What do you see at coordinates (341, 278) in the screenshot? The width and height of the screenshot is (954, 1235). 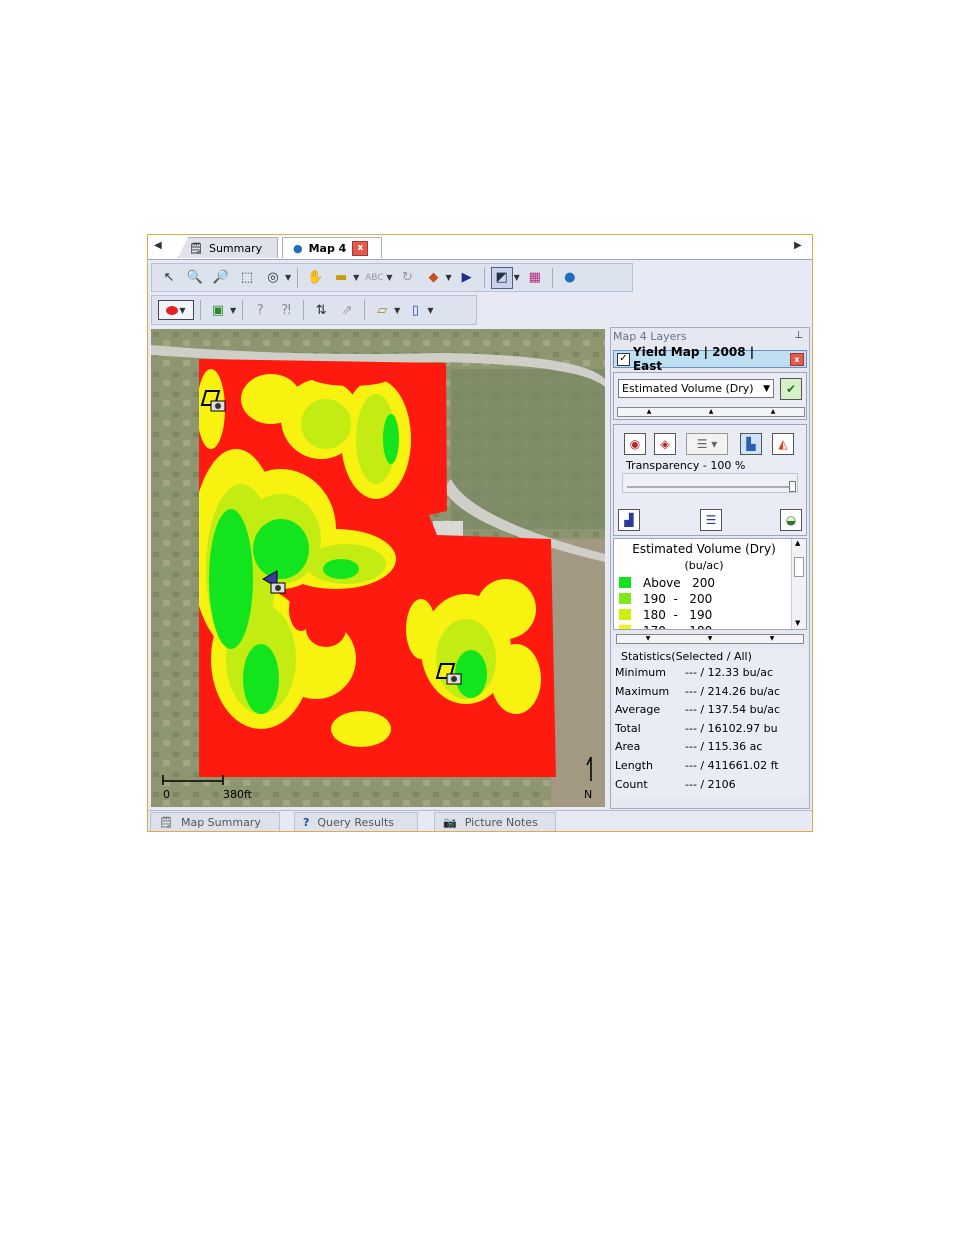 I see `measure-ruler-icon: ▬` at bounding box center [341, 278].